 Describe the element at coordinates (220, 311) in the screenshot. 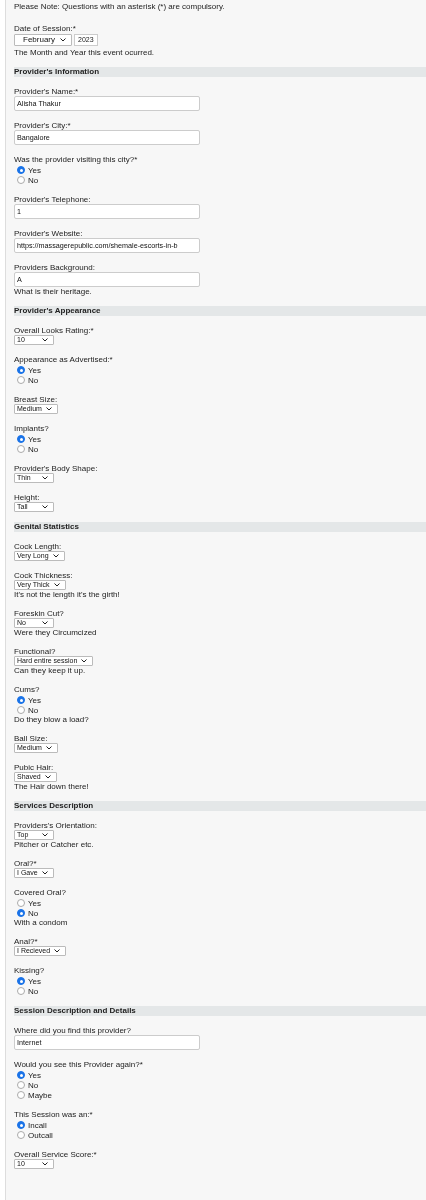

I see `section-header: Provider's Appearance` at that location.